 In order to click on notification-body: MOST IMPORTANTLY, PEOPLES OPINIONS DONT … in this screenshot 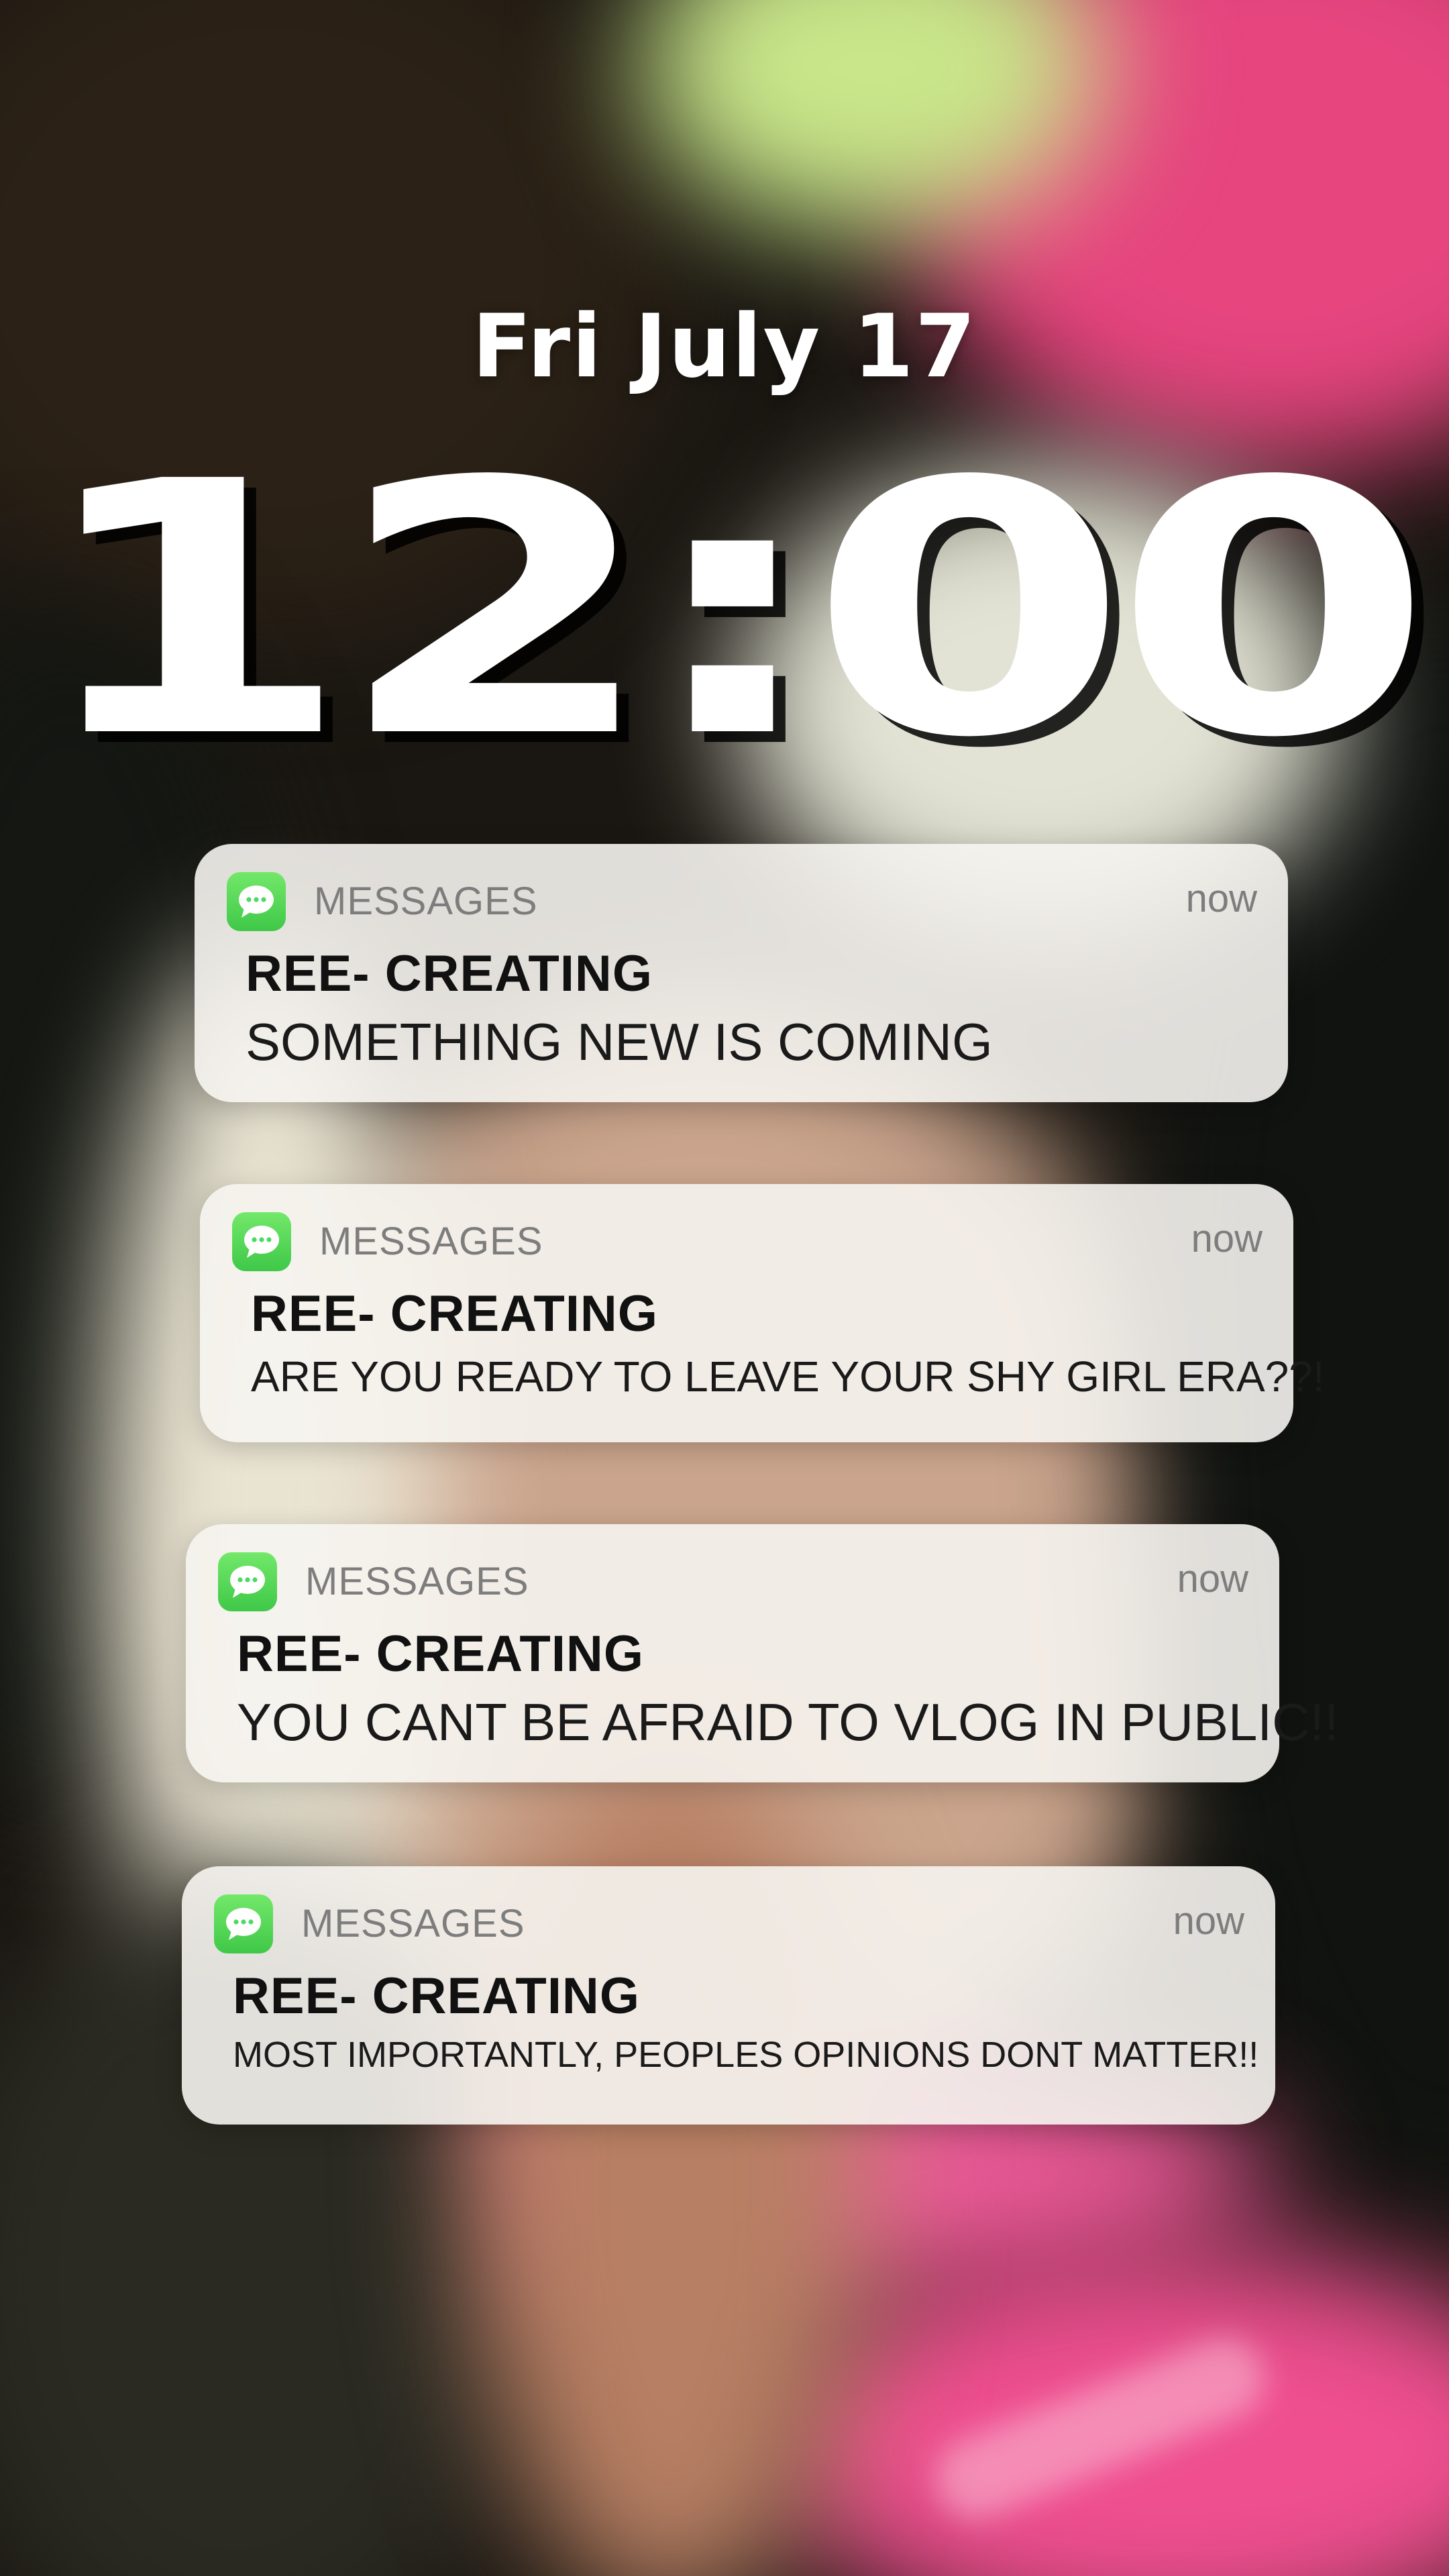, I will do `click(746, 2055)`.